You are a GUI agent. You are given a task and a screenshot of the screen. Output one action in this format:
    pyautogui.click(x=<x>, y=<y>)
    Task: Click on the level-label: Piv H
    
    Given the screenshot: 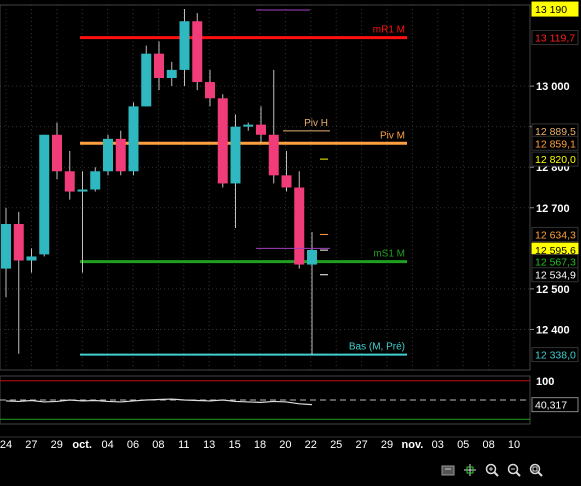 What is the action you would take?
    pyautogui.click(x=316, y=123)
    